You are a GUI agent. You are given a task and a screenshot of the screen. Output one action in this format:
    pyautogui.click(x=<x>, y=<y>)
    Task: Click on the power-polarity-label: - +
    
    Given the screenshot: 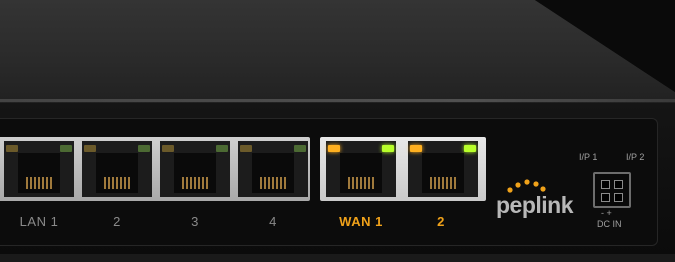 What is the action you would take?
    pyautogui.click(x=606, y=213)
    